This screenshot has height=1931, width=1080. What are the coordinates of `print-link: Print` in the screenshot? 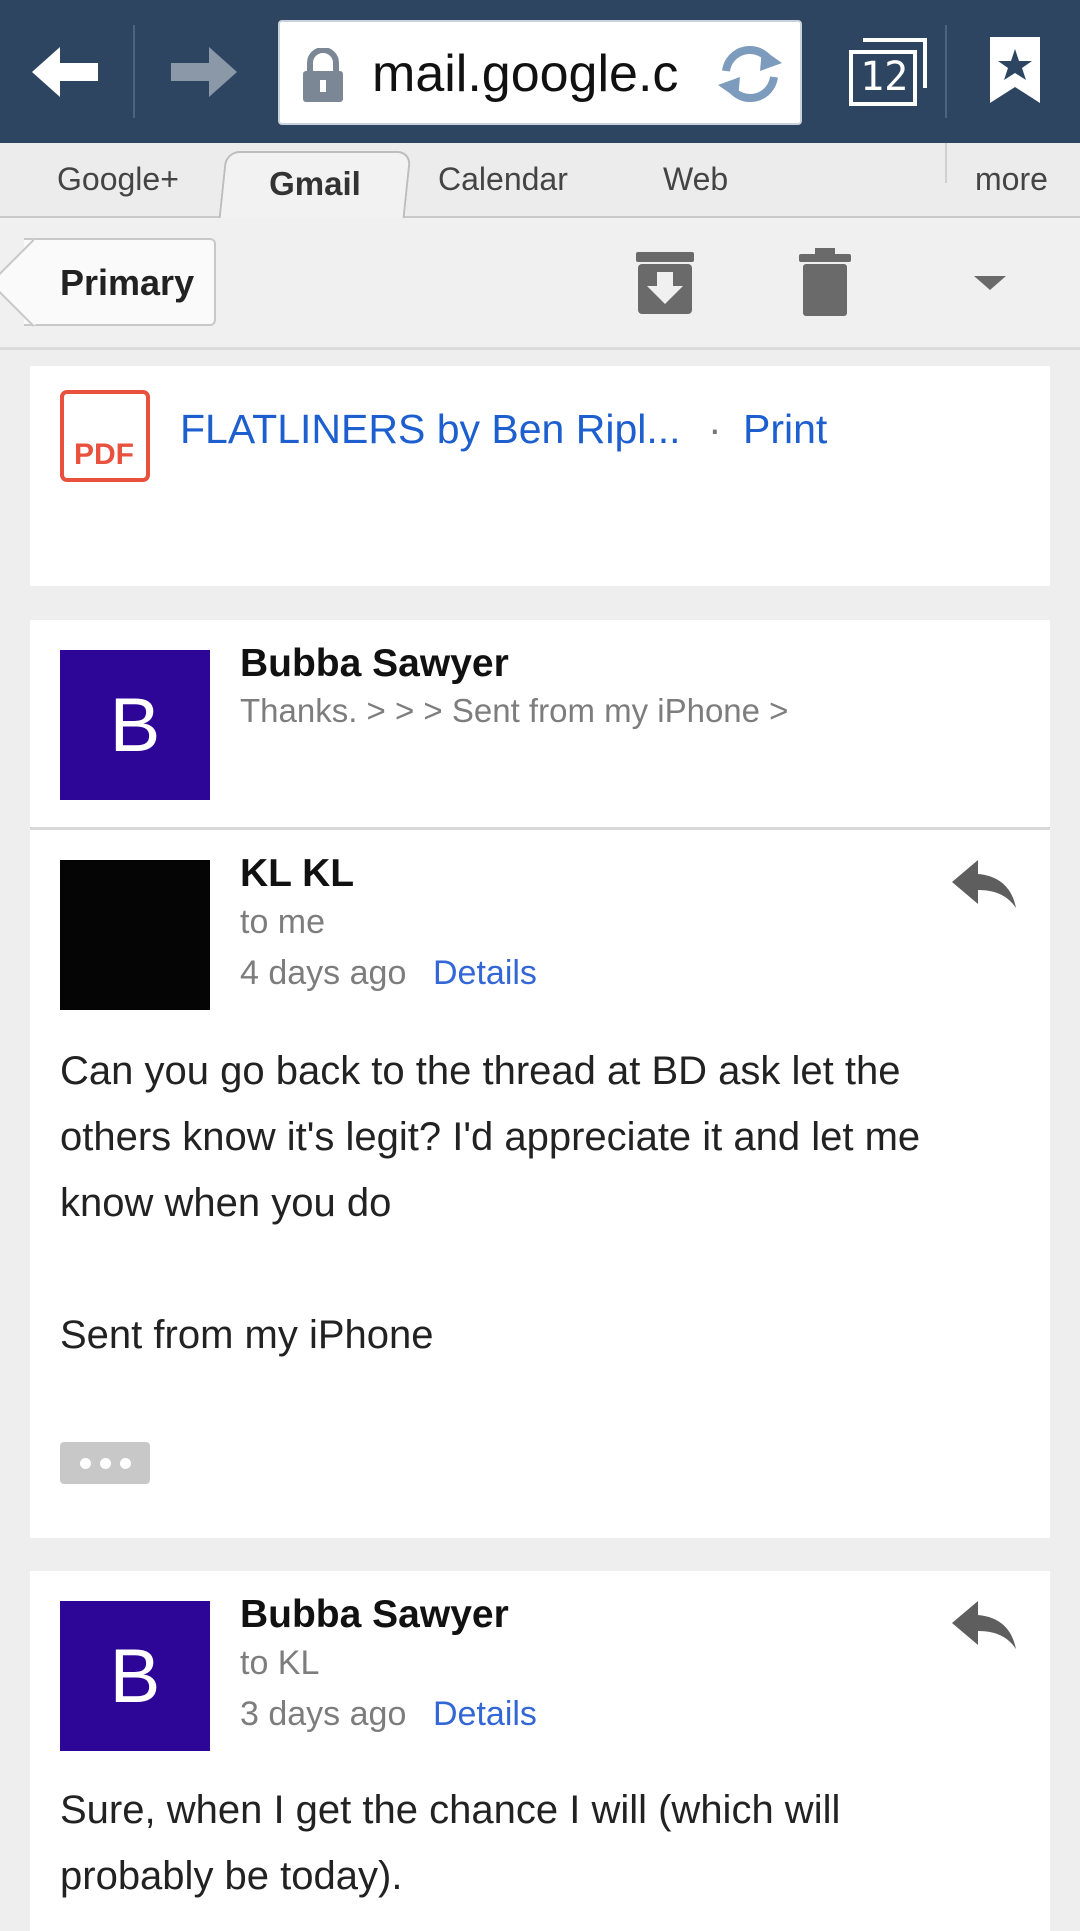 It's located at (785, 429).